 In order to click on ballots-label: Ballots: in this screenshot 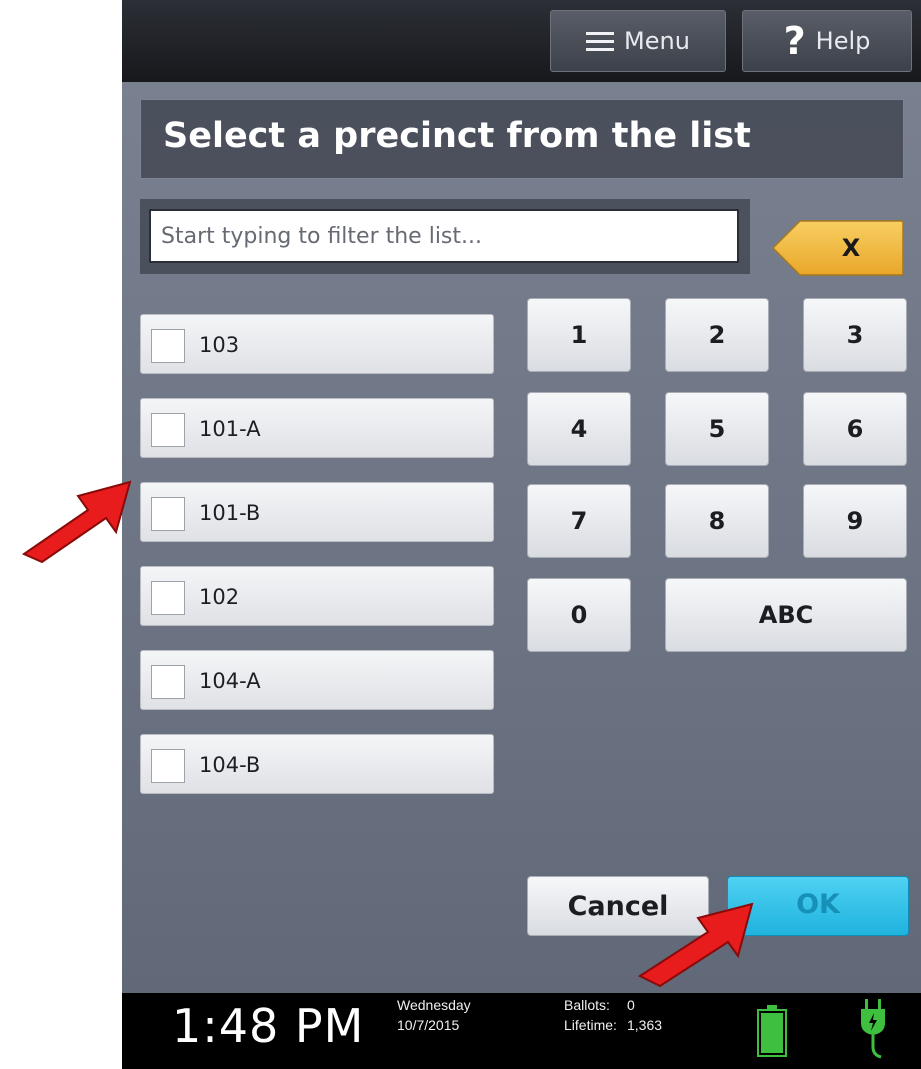, I will do `click(587, 1005)`.